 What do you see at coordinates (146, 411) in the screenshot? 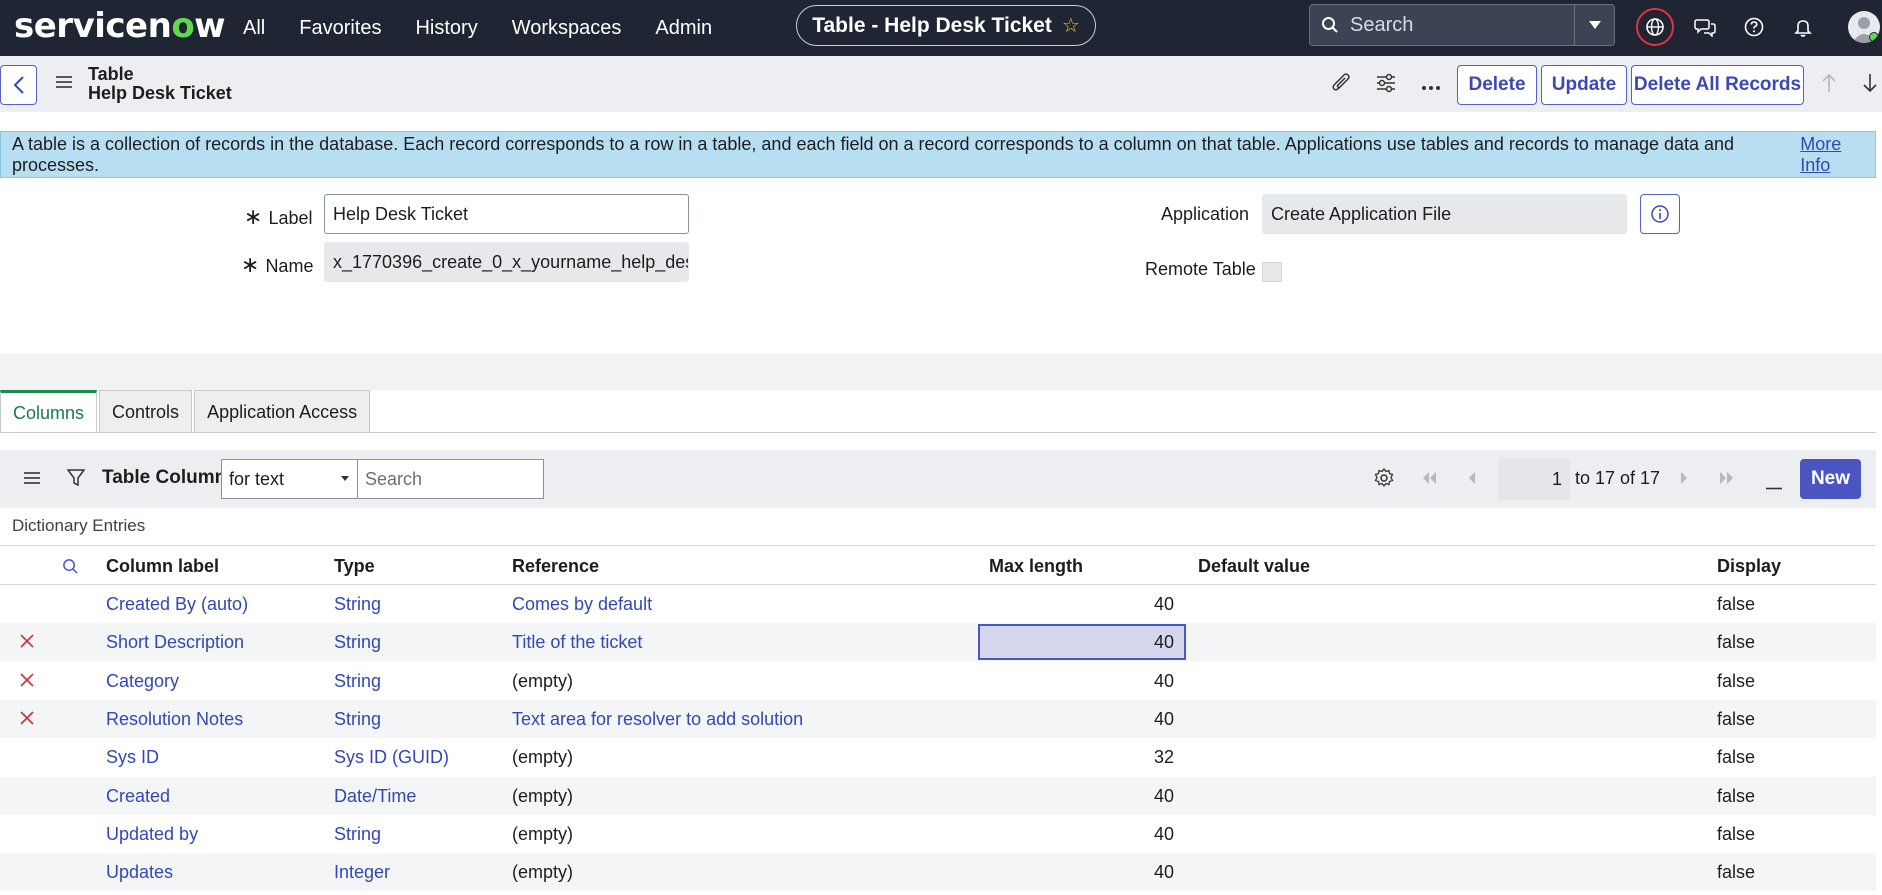
I see `tab-controls: Controls` at bounding box center [146, 411].